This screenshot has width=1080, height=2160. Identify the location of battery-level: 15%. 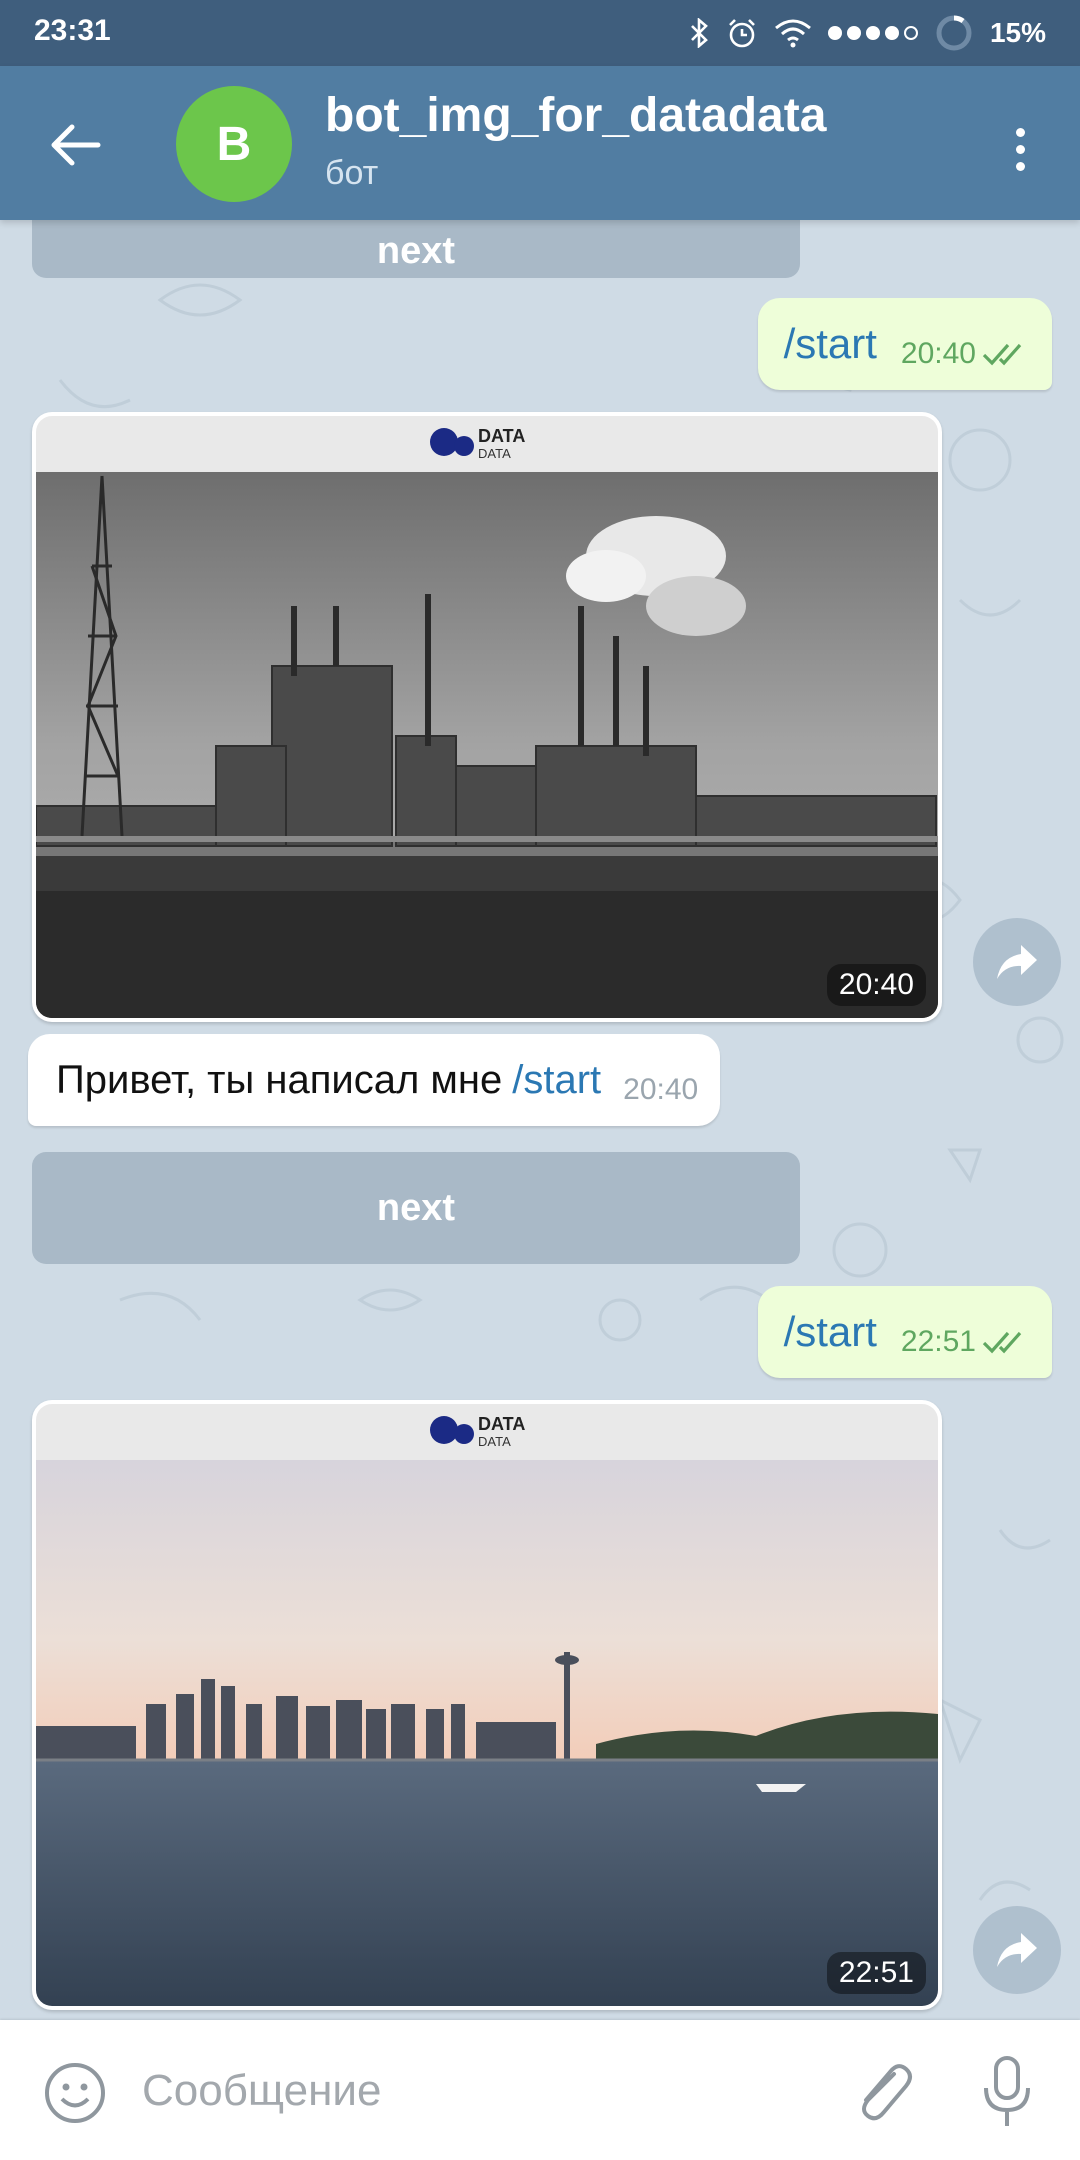
(1017, 32).